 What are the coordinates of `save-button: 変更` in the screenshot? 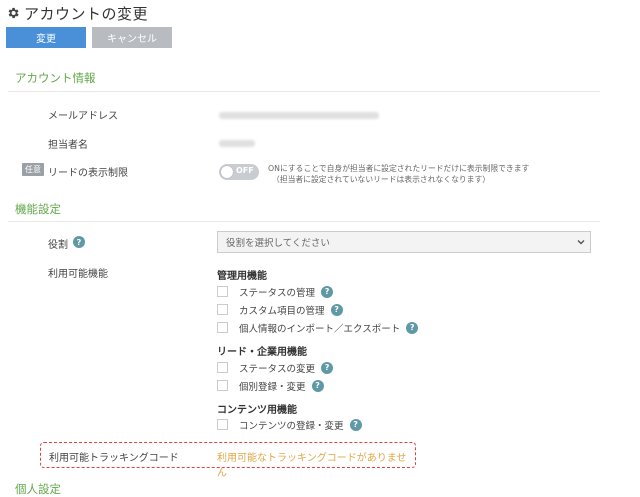 It's located at (46, 37).